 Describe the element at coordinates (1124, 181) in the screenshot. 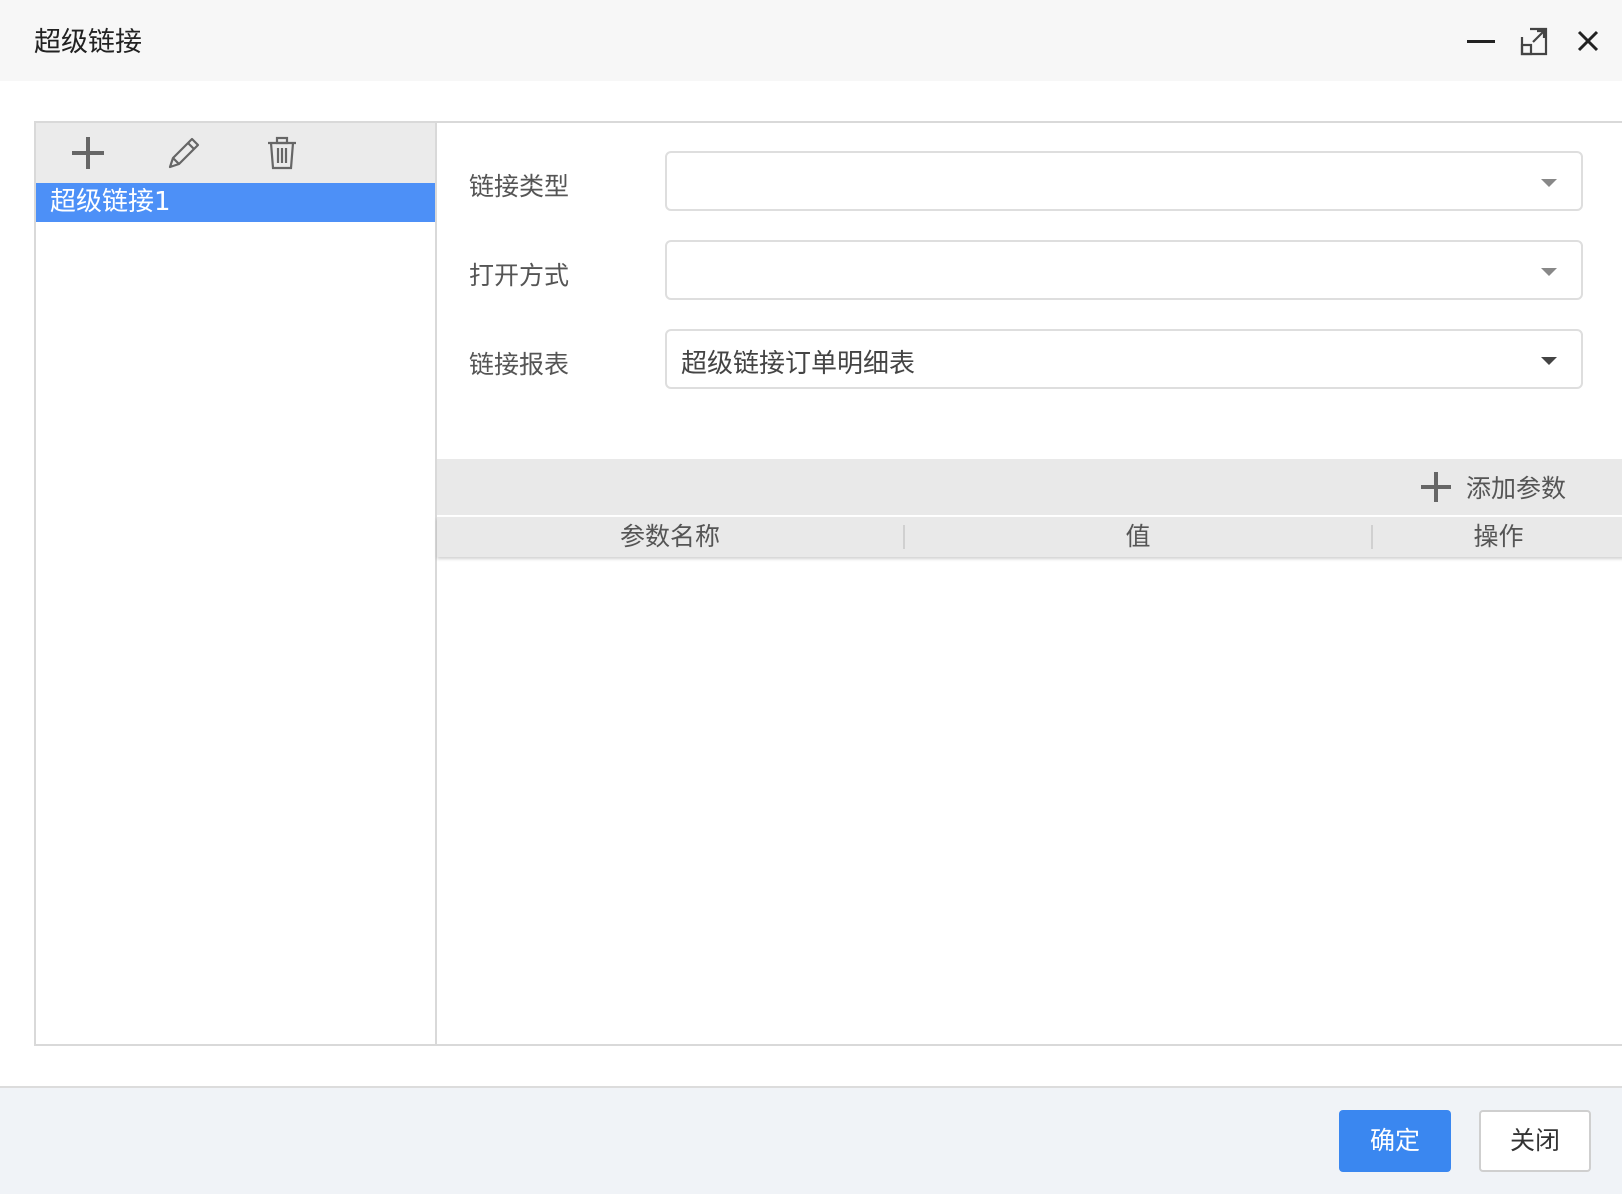

I see `link-type-select` at that location.